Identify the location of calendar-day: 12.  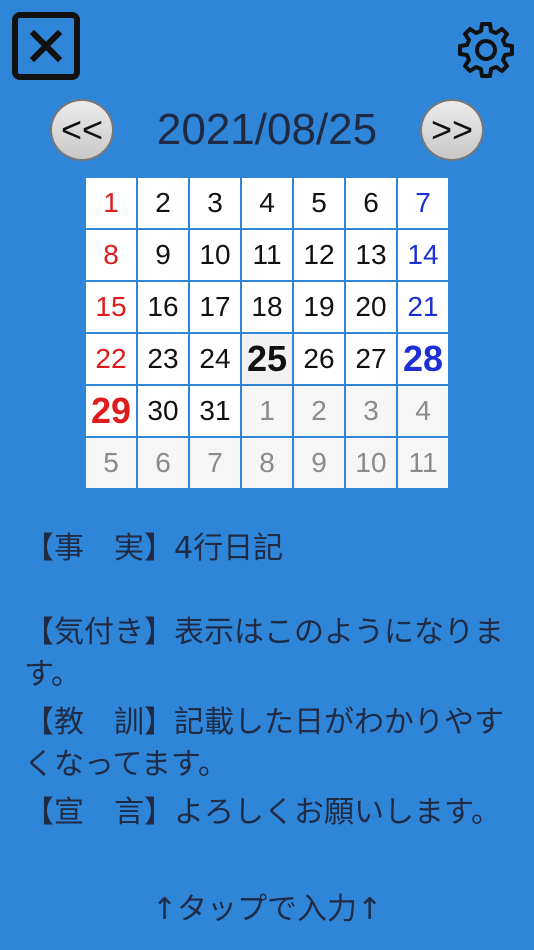
(319, 255).